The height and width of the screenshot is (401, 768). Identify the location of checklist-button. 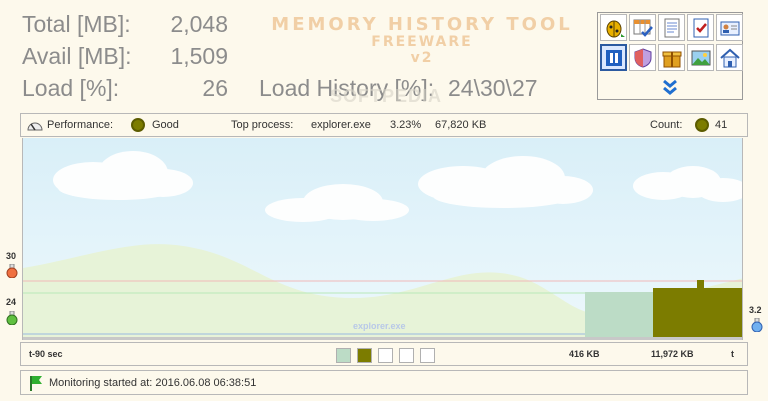
(700, 27).